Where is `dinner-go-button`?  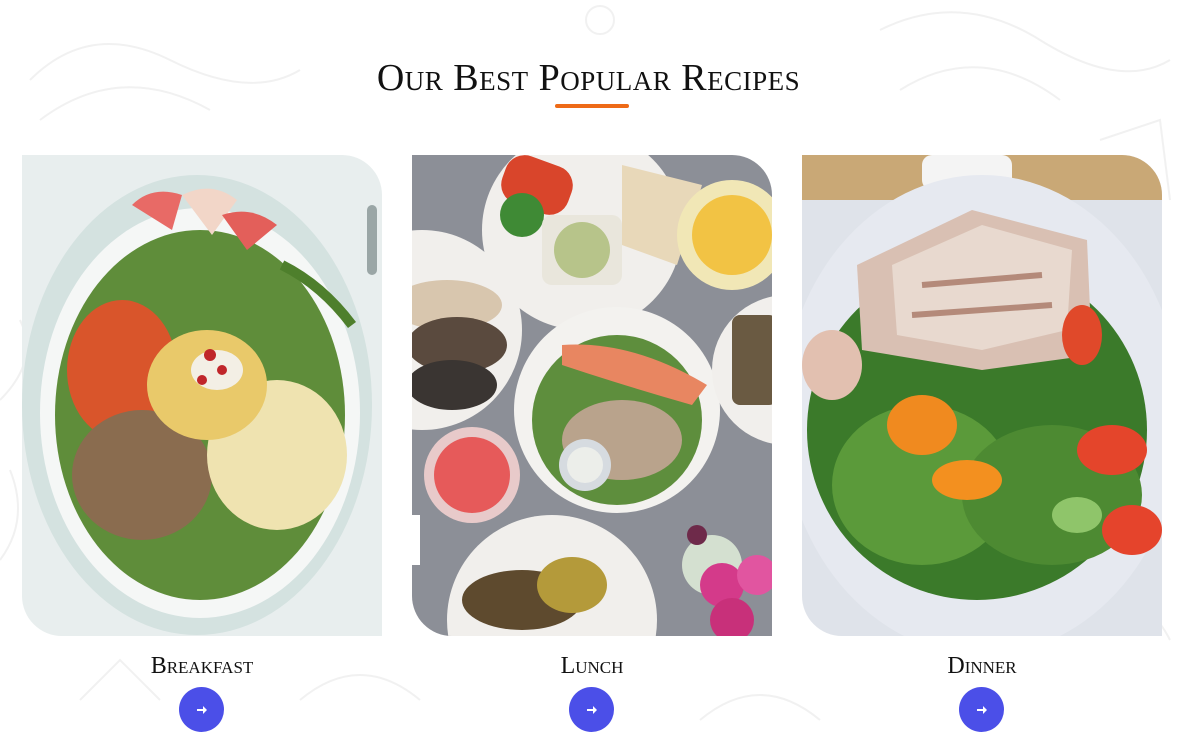 dinner-go-button is located at coordinates (981, 709).